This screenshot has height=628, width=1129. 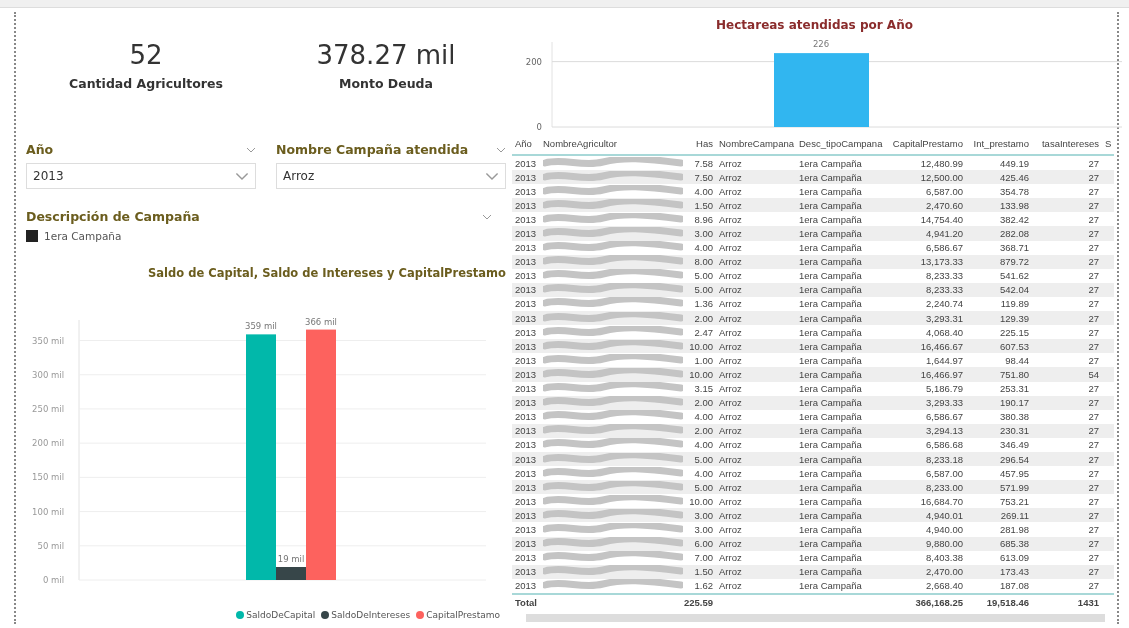 What do you see at coordinates (1014, 219) in the screenshot?
I see `table-cell-text: 382.42` at bounding box center [1014, 219].